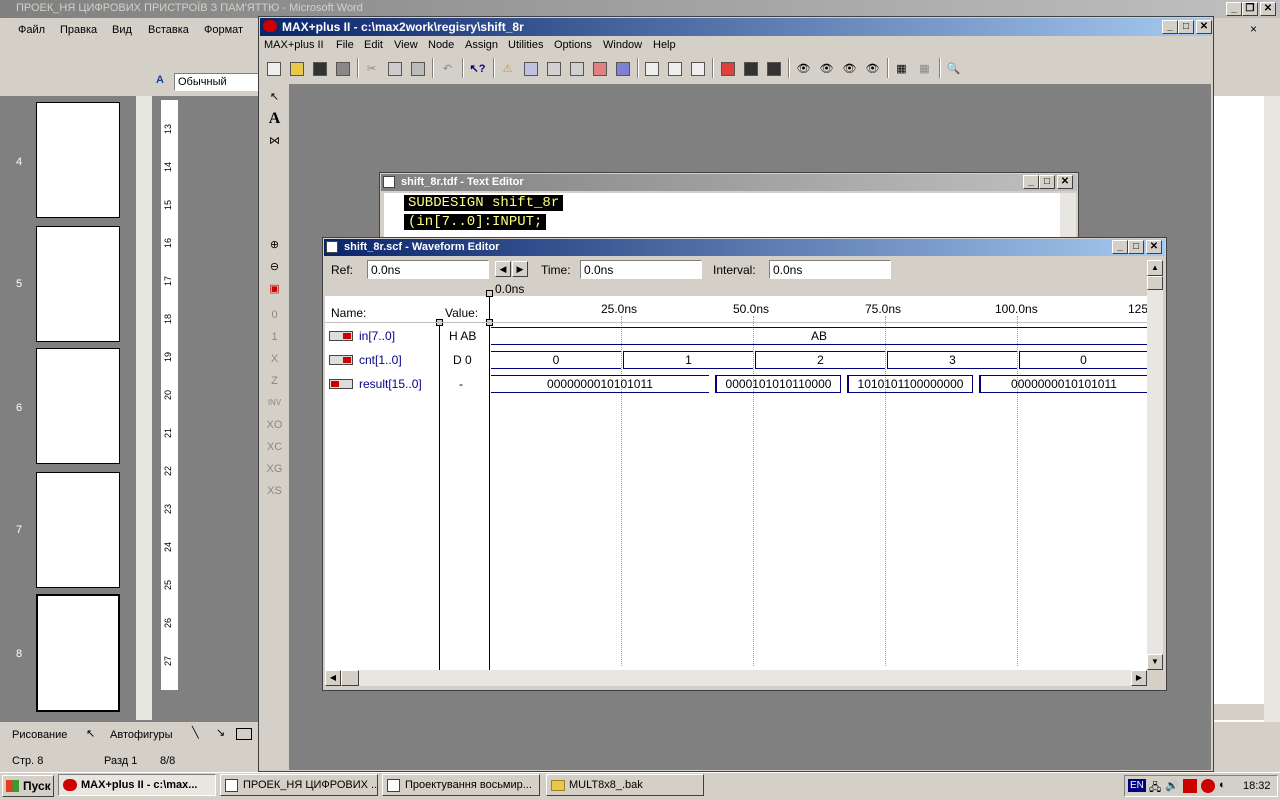 Image resolution: width=1280 pixels, height=800 pixels. I want to click on taskbar-button-folder: MULT8x8_.bak, so click(625, 785).